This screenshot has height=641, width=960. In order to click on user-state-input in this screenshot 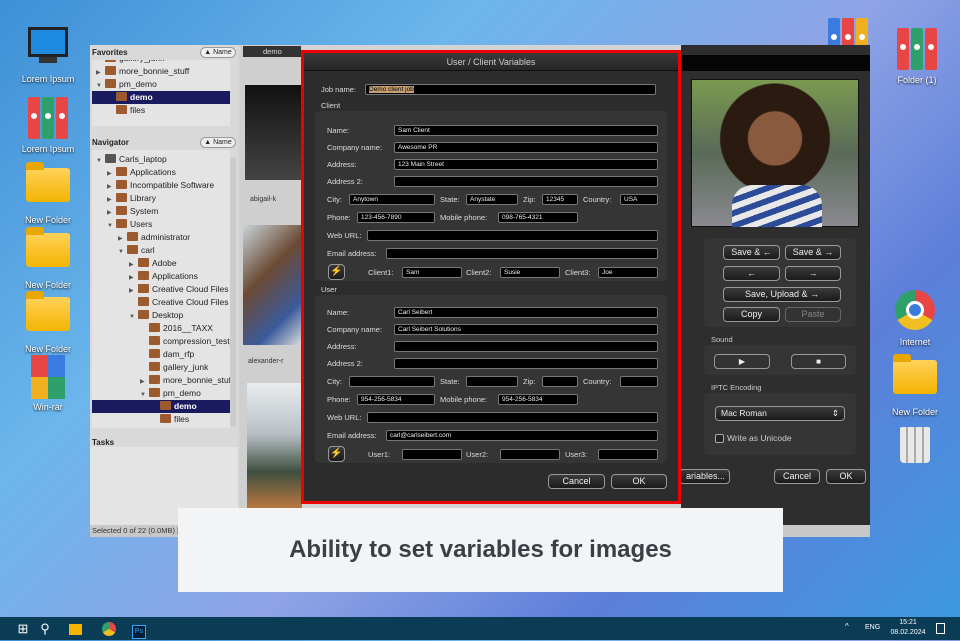, I will do `click(492, 381)`.